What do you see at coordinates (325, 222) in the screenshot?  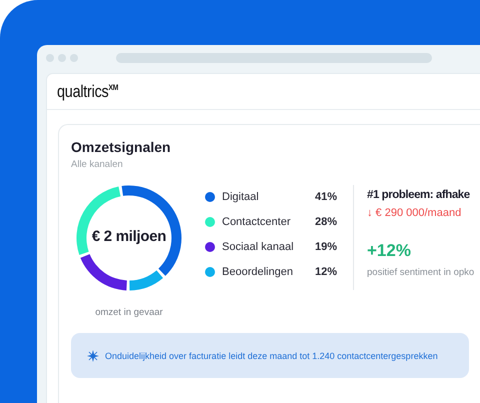 I see `legend-value: 28%` at bounding box center [325, 222].